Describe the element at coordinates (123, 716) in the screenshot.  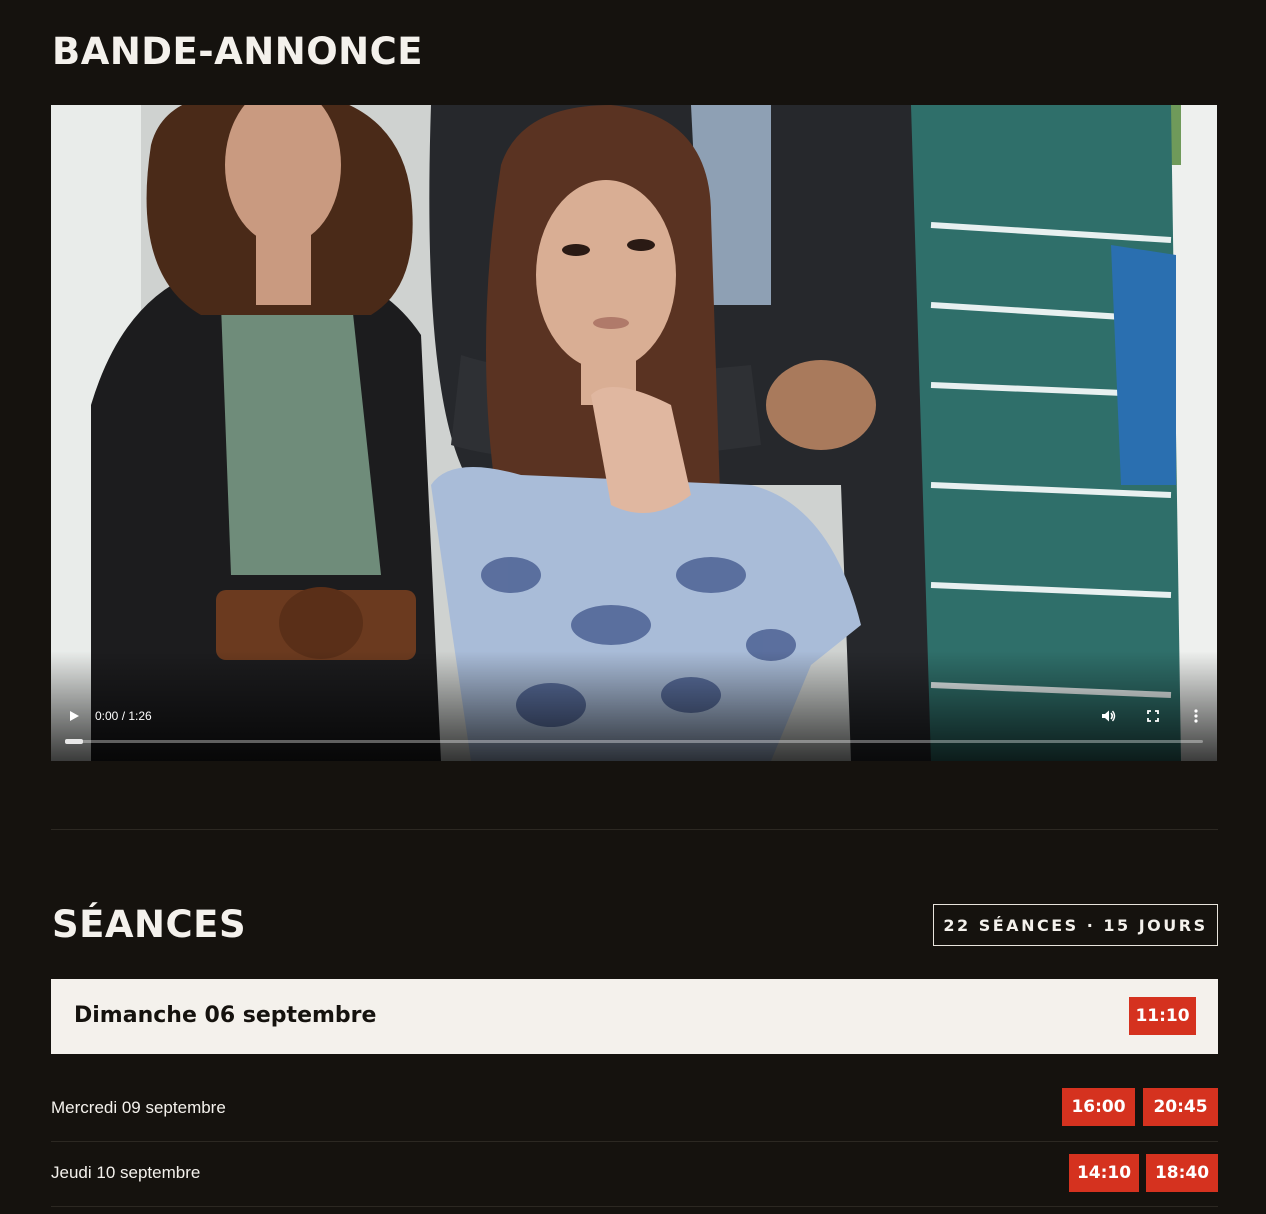
I see `time-display: 0:00 / 1:26` at that location.